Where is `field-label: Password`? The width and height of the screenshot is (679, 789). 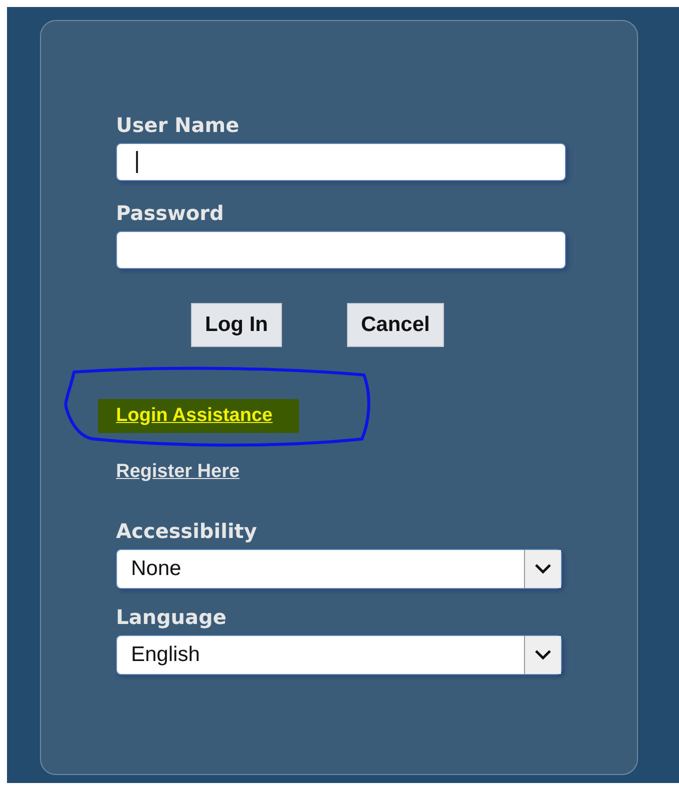
field-label: Password is located at coordinates (170, 213).